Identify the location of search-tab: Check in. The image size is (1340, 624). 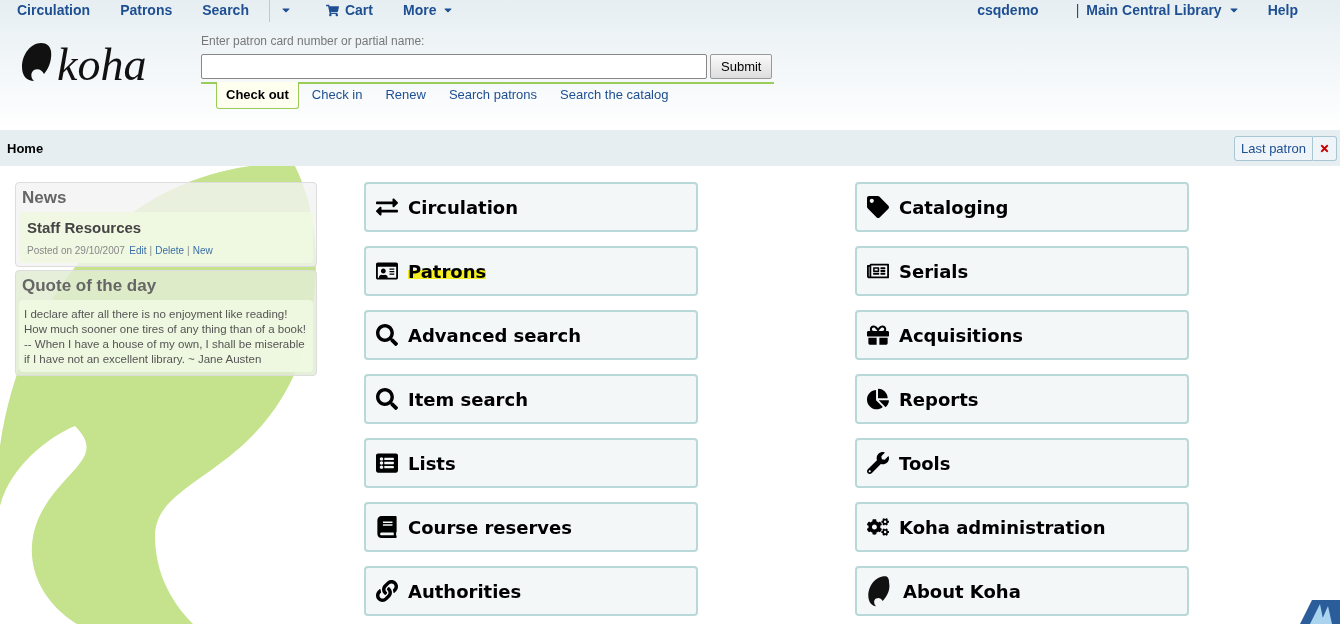
(337, 95).